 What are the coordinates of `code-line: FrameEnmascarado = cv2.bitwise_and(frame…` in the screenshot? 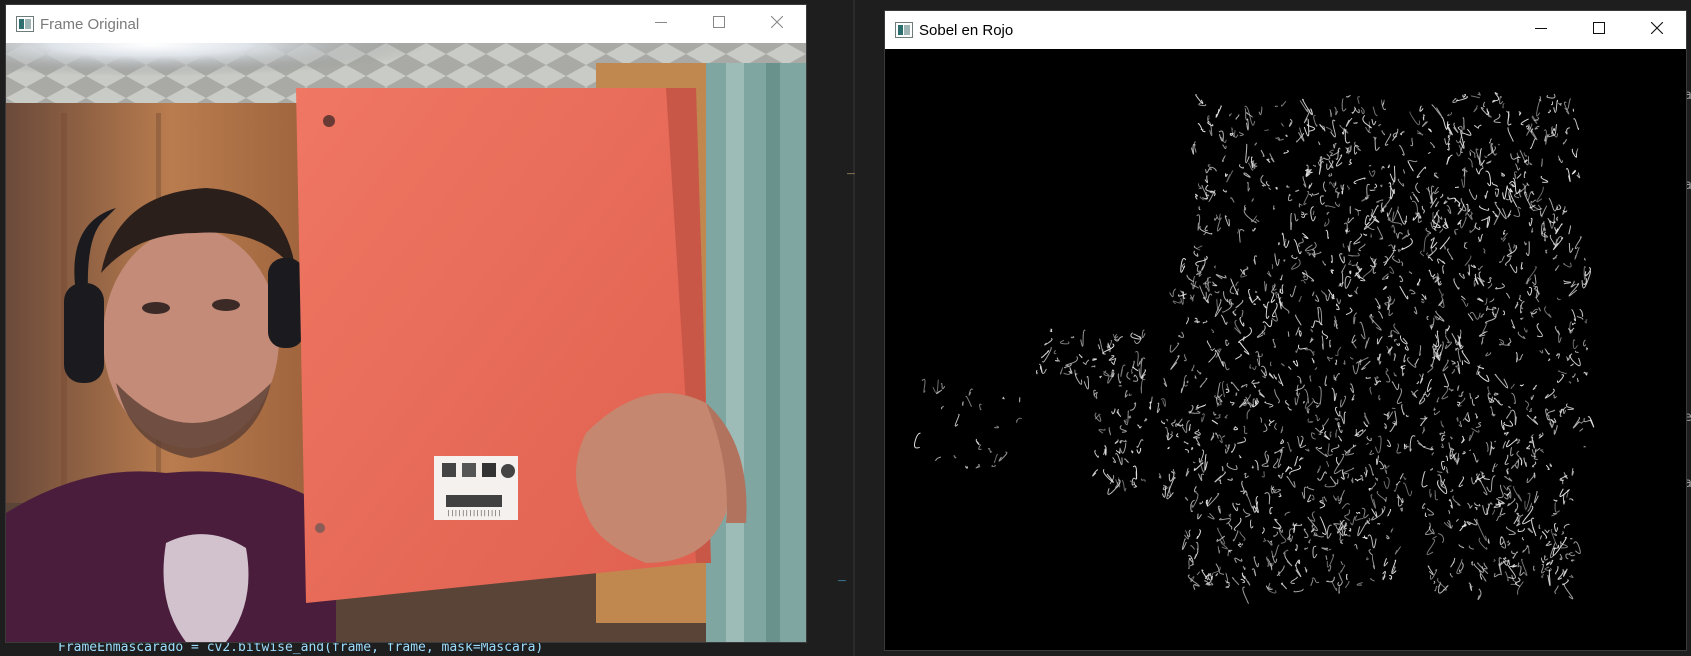 It's located at (301, 647).